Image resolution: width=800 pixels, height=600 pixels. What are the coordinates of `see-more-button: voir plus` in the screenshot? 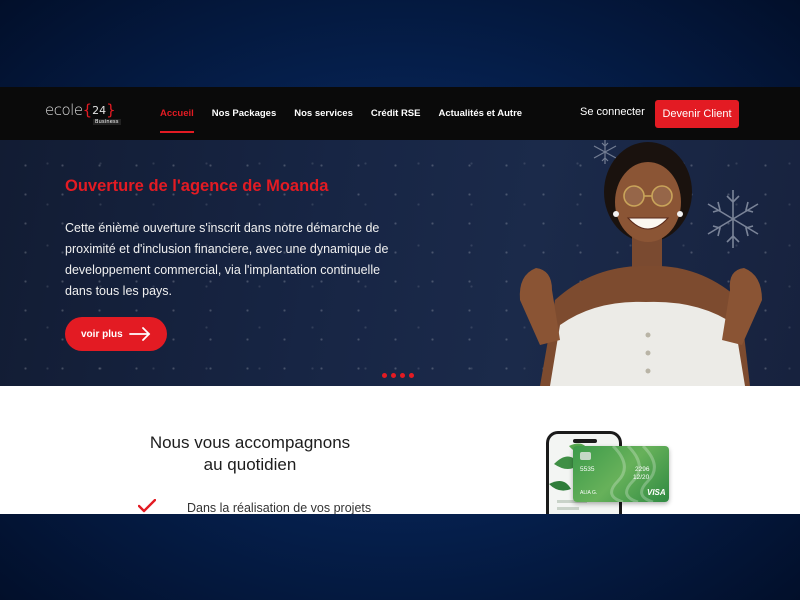 It's located at (116, 334).